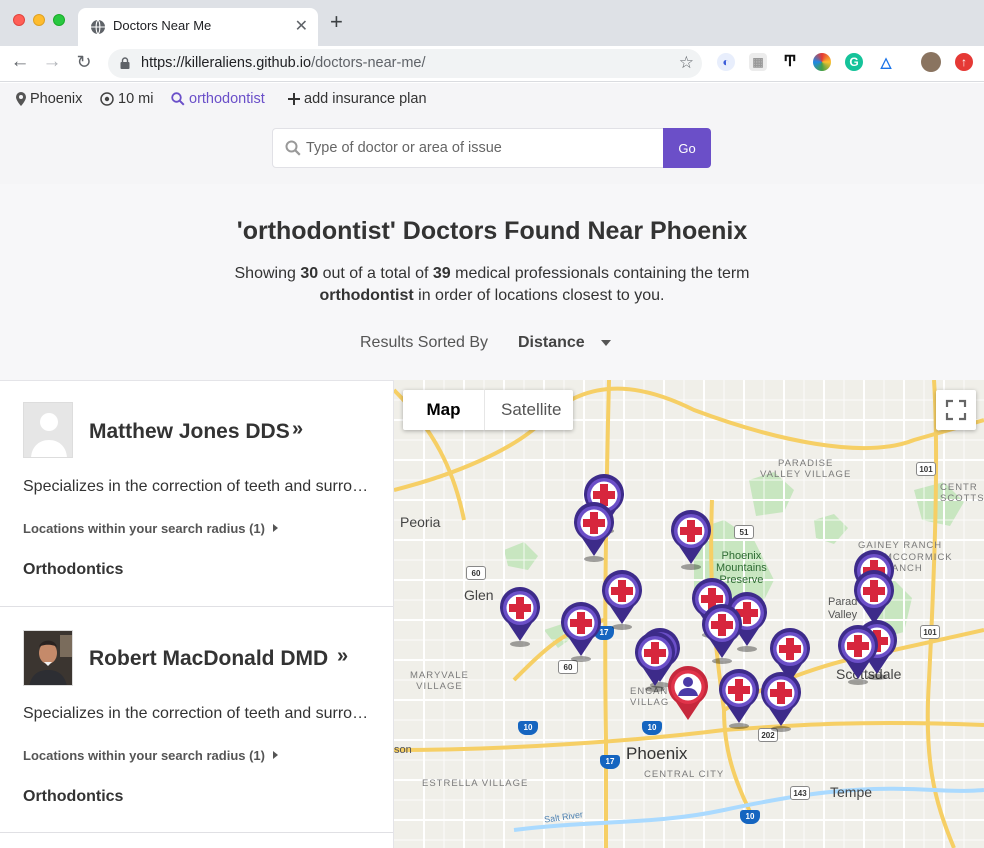 The height and width of the screenshot is (848, 984). Describe the element at coordinates (294, 99) in the screenshot. I see `plus-icon` at that location.